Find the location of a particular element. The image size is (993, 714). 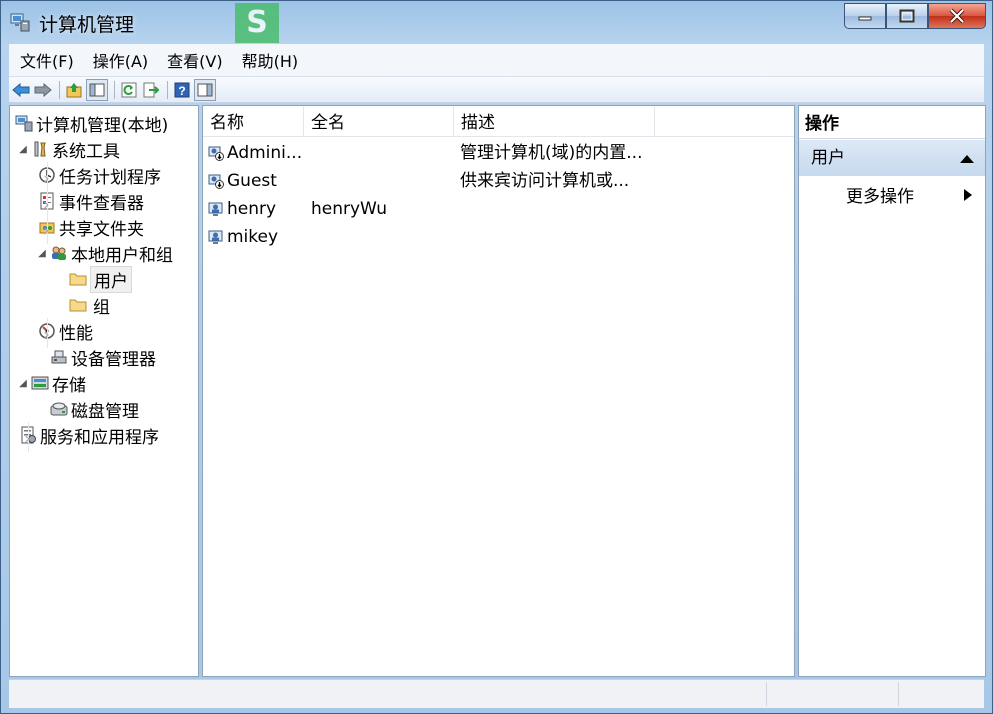

tree-label: 设备管理器 is located at coordinates (113, 359).